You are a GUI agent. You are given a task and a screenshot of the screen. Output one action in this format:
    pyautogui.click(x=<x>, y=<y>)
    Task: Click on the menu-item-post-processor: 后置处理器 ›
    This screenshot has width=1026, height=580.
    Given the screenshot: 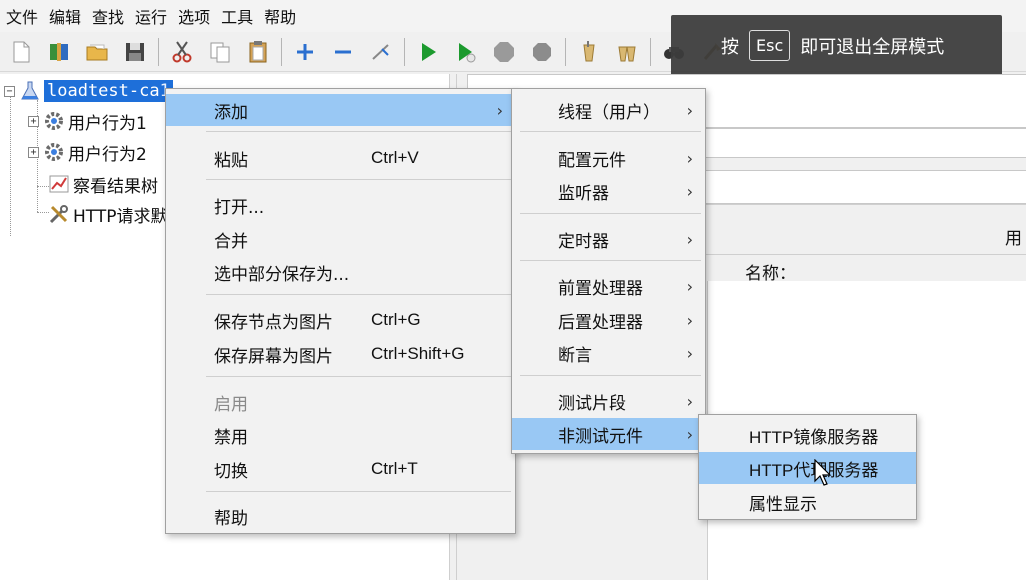 What is the action you would take?
    pyautogui.click(x=608, y=320)
    